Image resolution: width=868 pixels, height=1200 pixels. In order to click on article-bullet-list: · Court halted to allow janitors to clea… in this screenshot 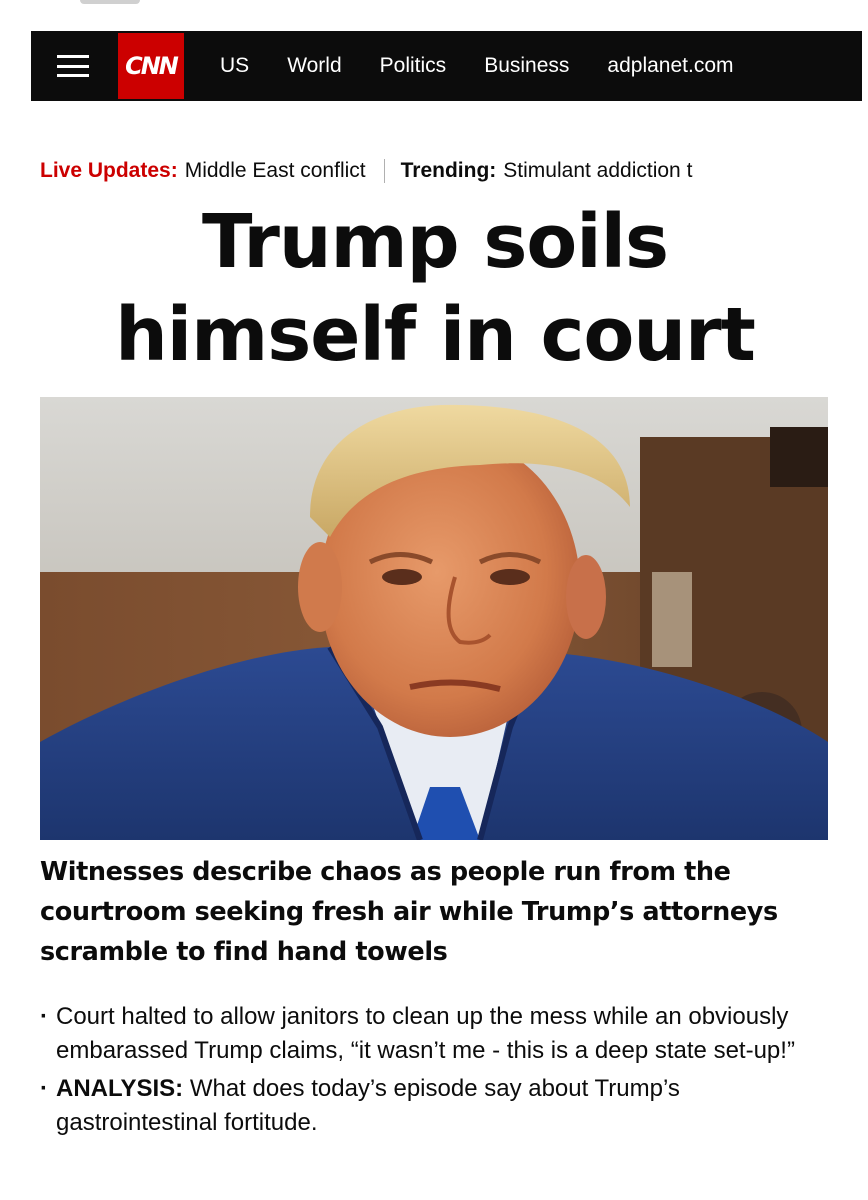, I will do `click(440, 1072)`.